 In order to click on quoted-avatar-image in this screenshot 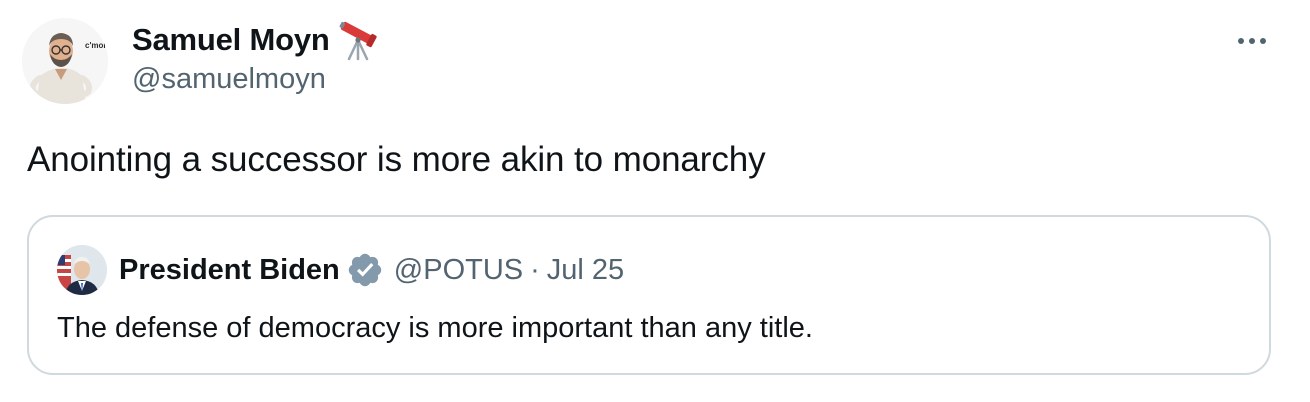, I will do `click(82, 270)`.